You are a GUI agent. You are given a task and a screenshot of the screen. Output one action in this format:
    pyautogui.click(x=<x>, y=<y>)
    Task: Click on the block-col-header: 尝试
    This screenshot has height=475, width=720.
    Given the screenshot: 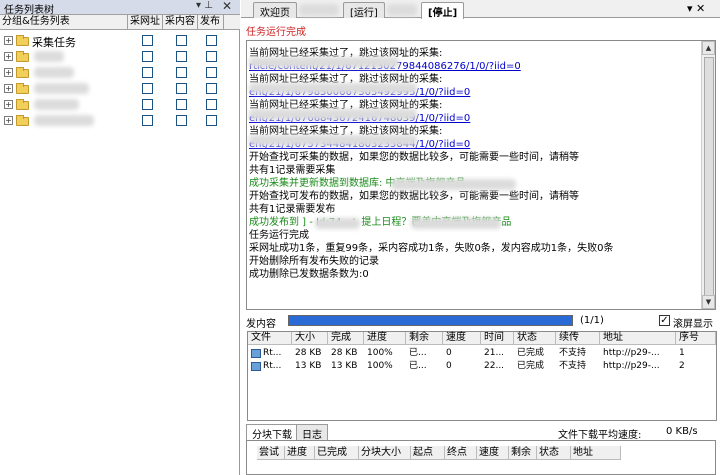 What is the action you would take?
    pyautogui.click(x=271, y=453)
    